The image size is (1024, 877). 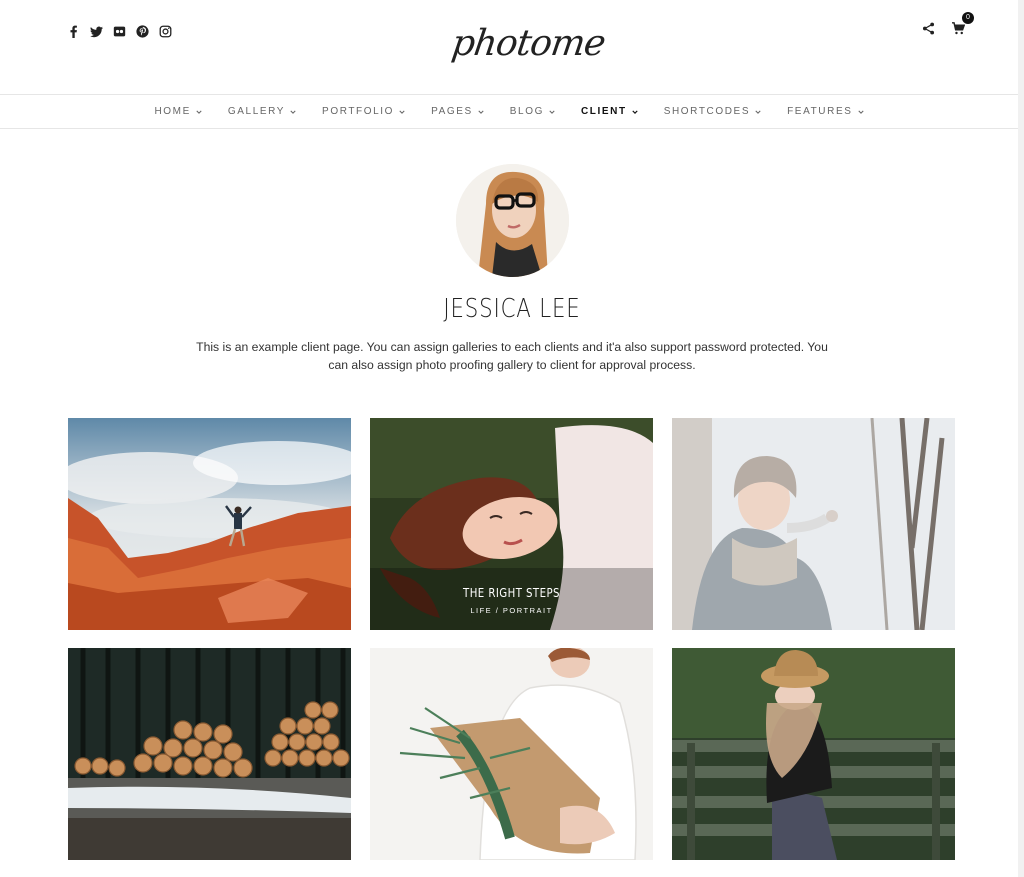 What do you see at coordinates (928, 28) in the screenshot?
I see `share-icon` at bounding box center [928, 28].